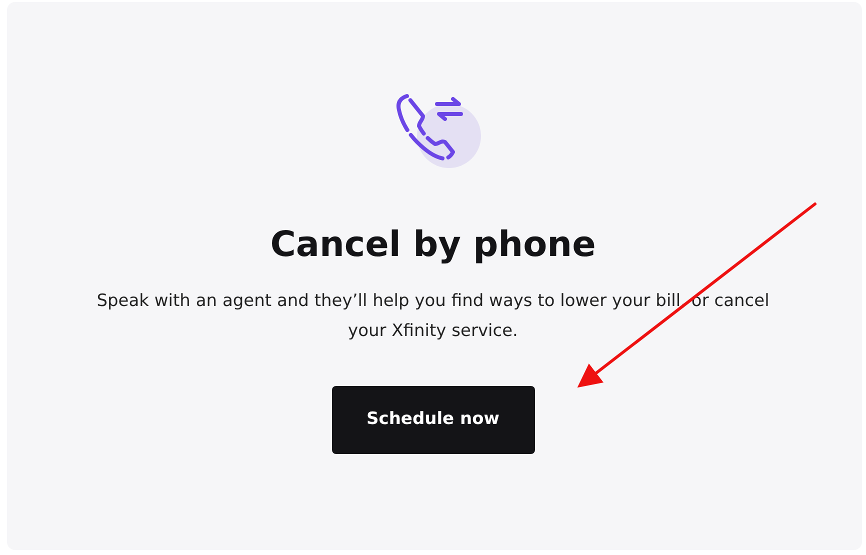 The height and width of the screenshot is (555, 866). What do you see at coordinates (433, 420) in the screenshot?
I see `schedule-button: Schedule now` at bounding box center [433, 420].